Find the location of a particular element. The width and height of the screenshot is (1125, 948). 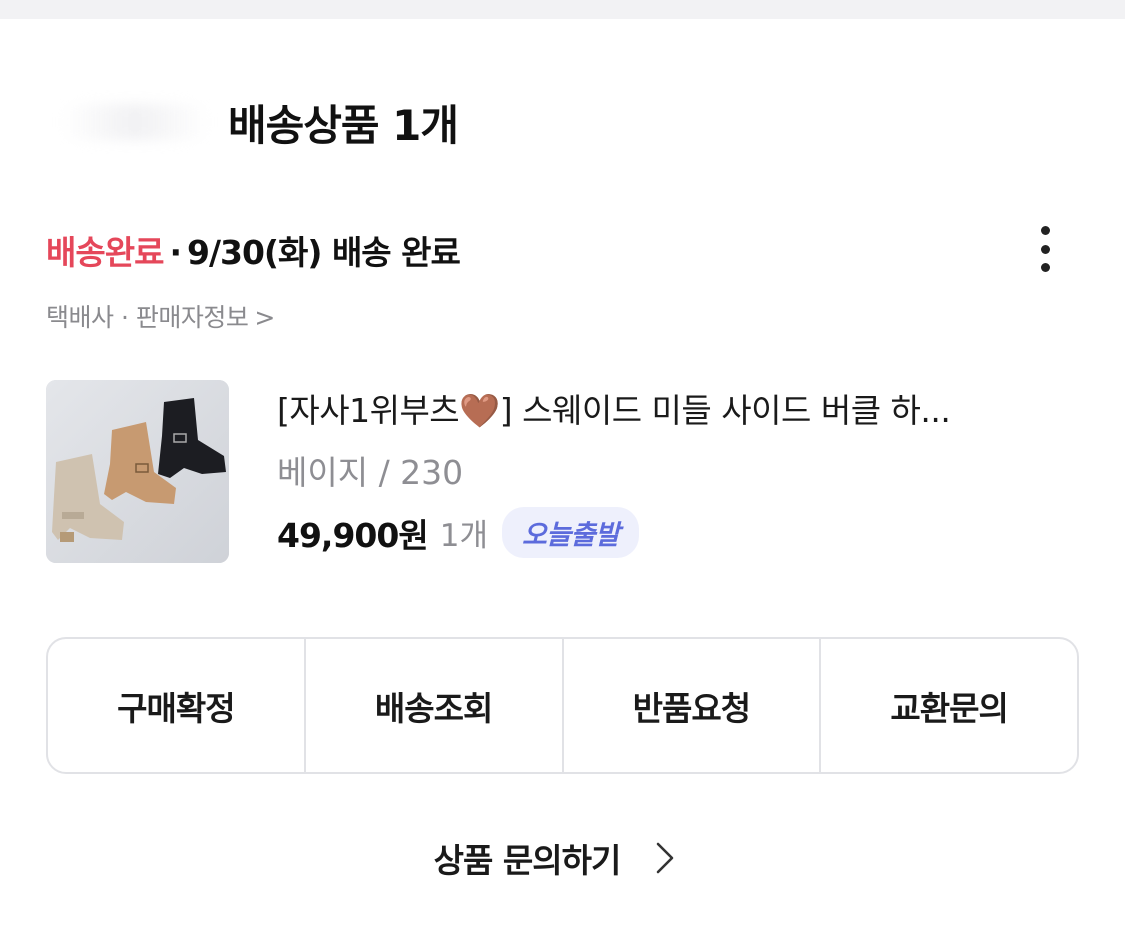

delivery-status: 배송완료 is located at coordinates (105, 252).